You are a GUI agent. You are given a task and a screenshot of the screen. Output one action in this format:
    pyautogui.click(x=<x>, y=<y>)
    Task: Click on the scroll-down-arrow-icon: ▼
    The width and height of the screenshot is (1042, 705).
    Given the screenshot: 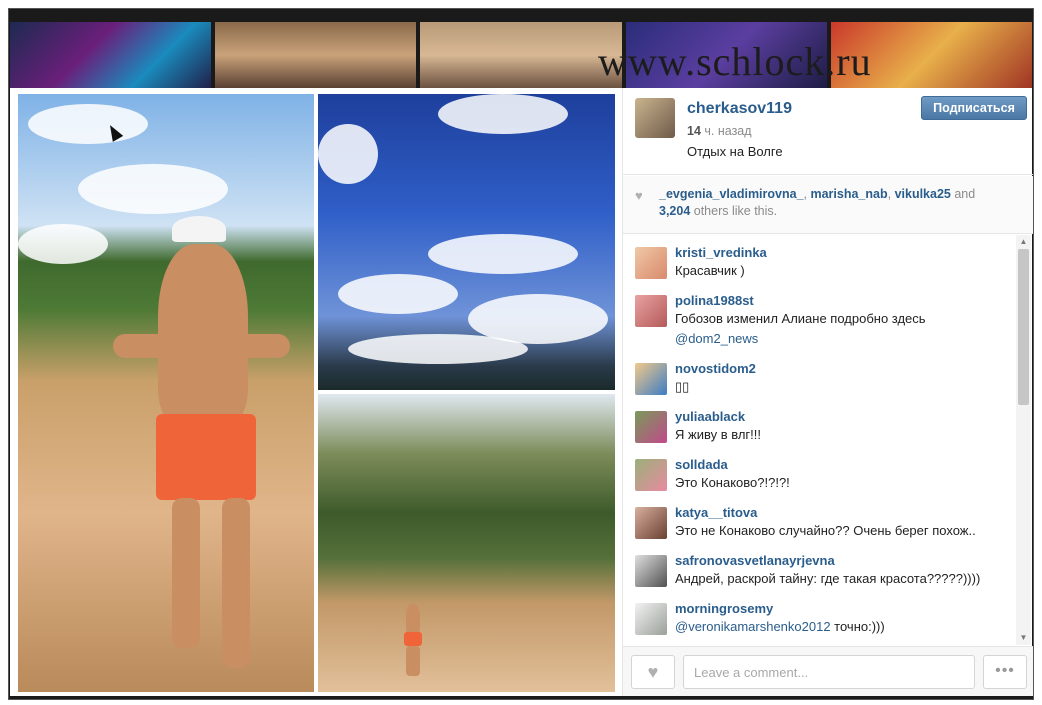 What is the action you would take?
    pyautogui.click(x=1023, y=638)
    